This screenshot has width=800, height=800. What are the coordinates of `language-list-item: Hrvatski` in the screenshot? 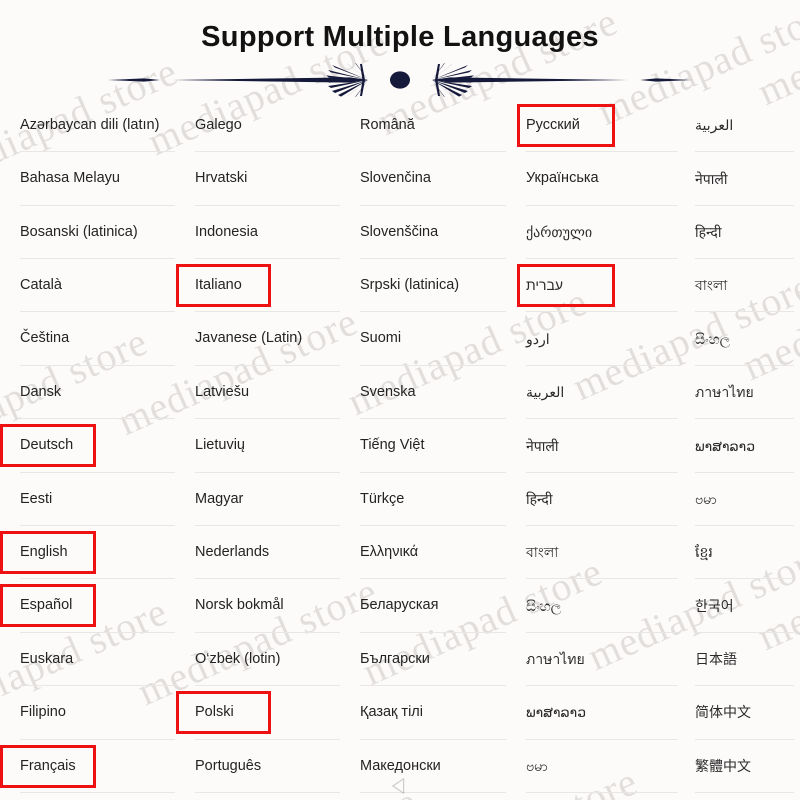 It's located at (257, 179).